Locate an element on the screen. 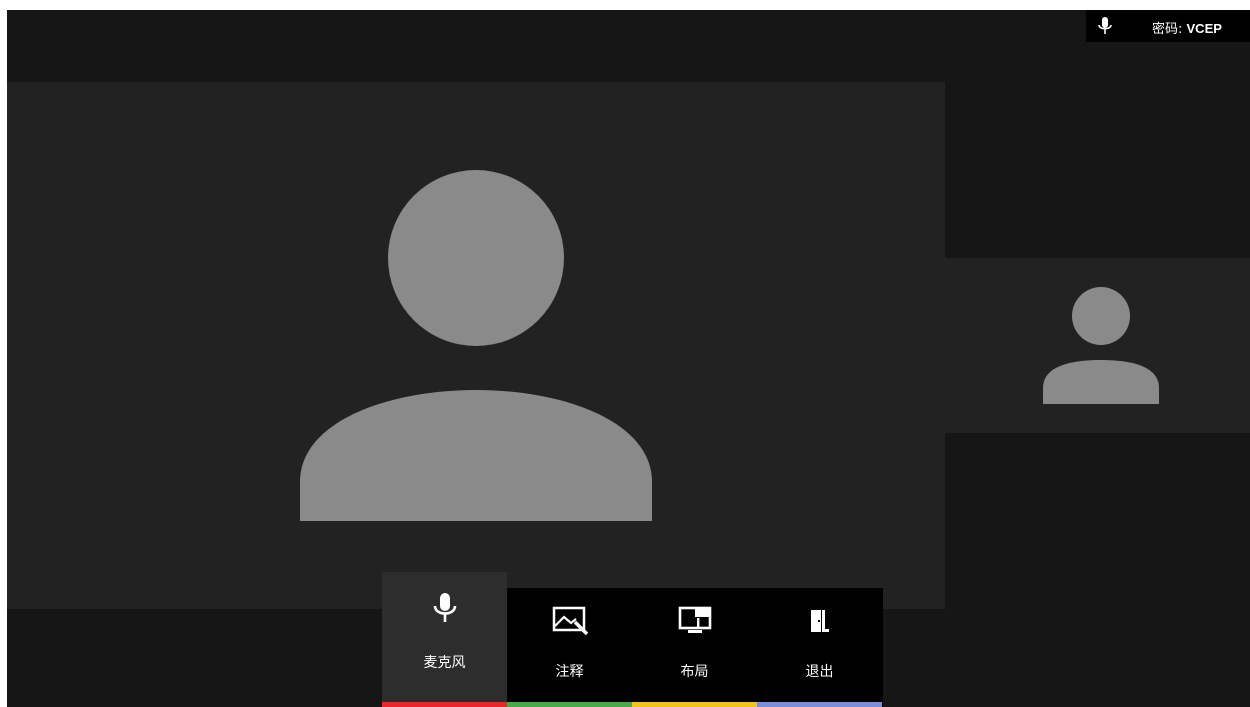 The image size is (1250, 707). layout-button: 布局 is located at coordinates (694, 647).